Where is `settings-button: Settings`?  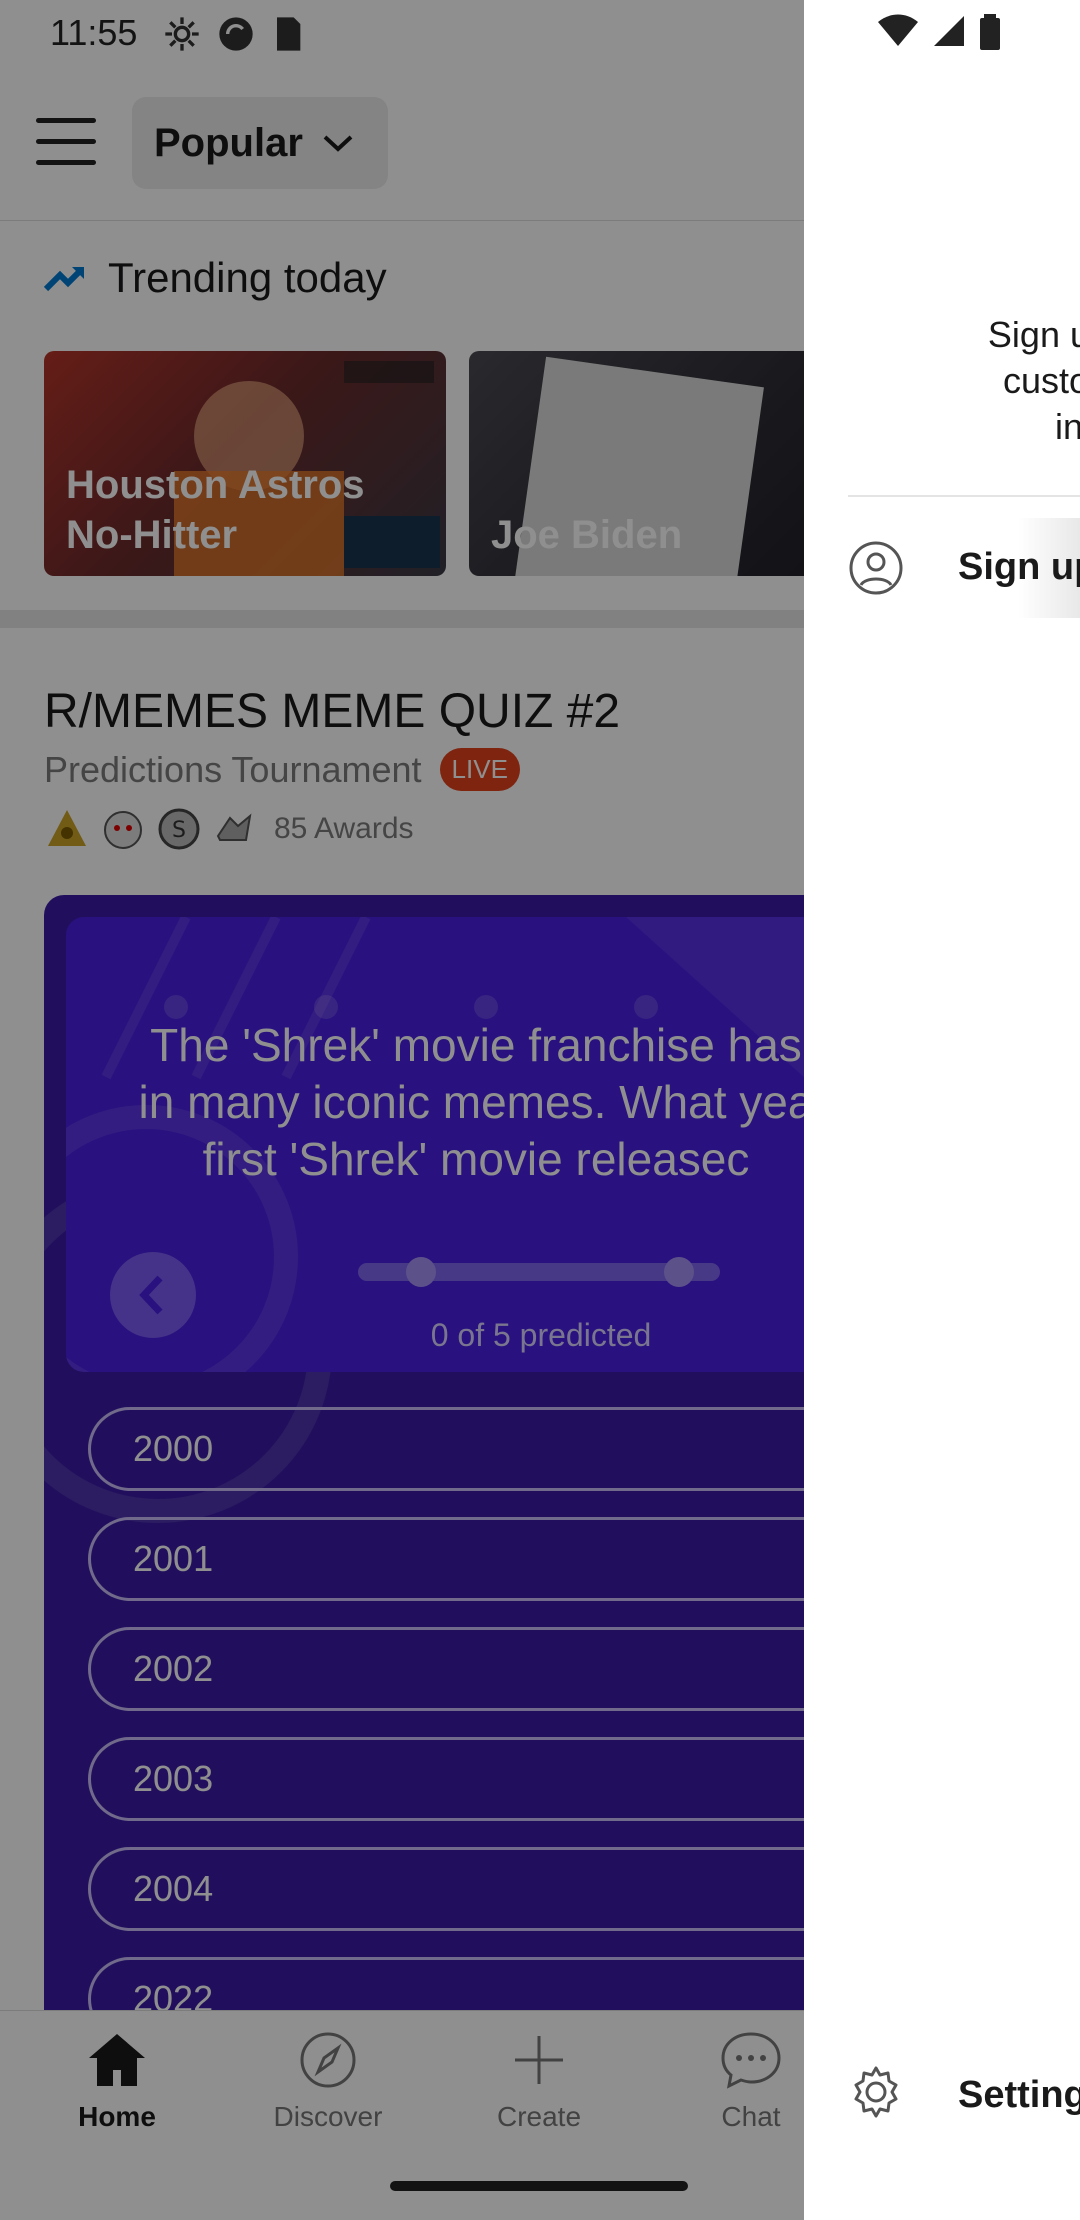
settings-button: Settings is located at coordinates (964, 2090).